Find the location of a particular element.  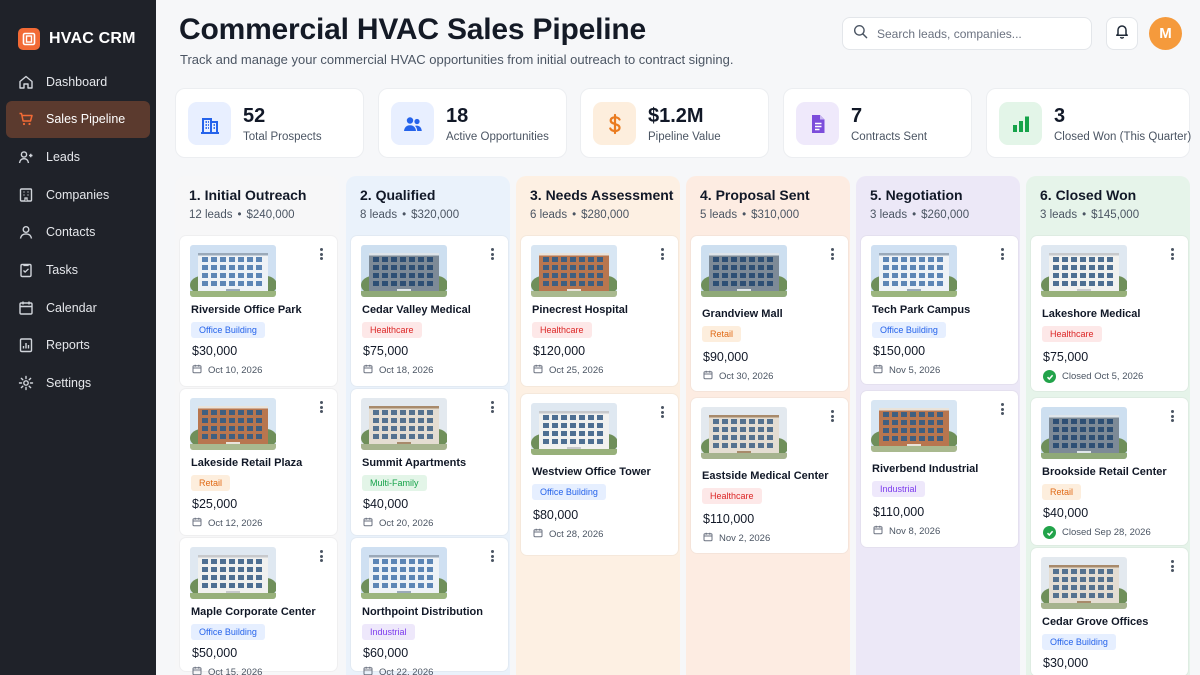

sidebar-item-settings: Settings is located at coordinates (78, 383).